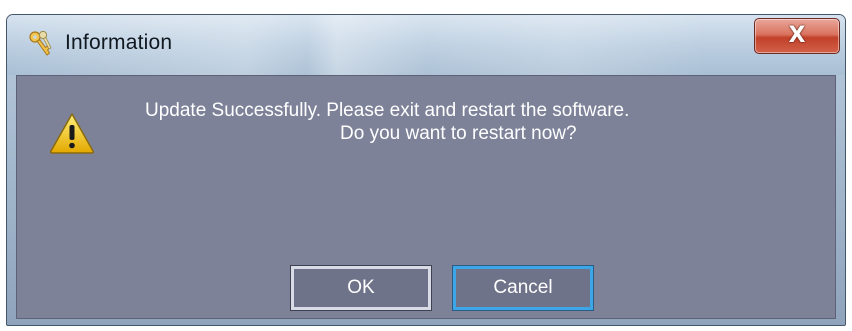  What do you see at coordinates (40, 44) in the screenshot?
I see `keys-icon` at bounding box center [40, 44].